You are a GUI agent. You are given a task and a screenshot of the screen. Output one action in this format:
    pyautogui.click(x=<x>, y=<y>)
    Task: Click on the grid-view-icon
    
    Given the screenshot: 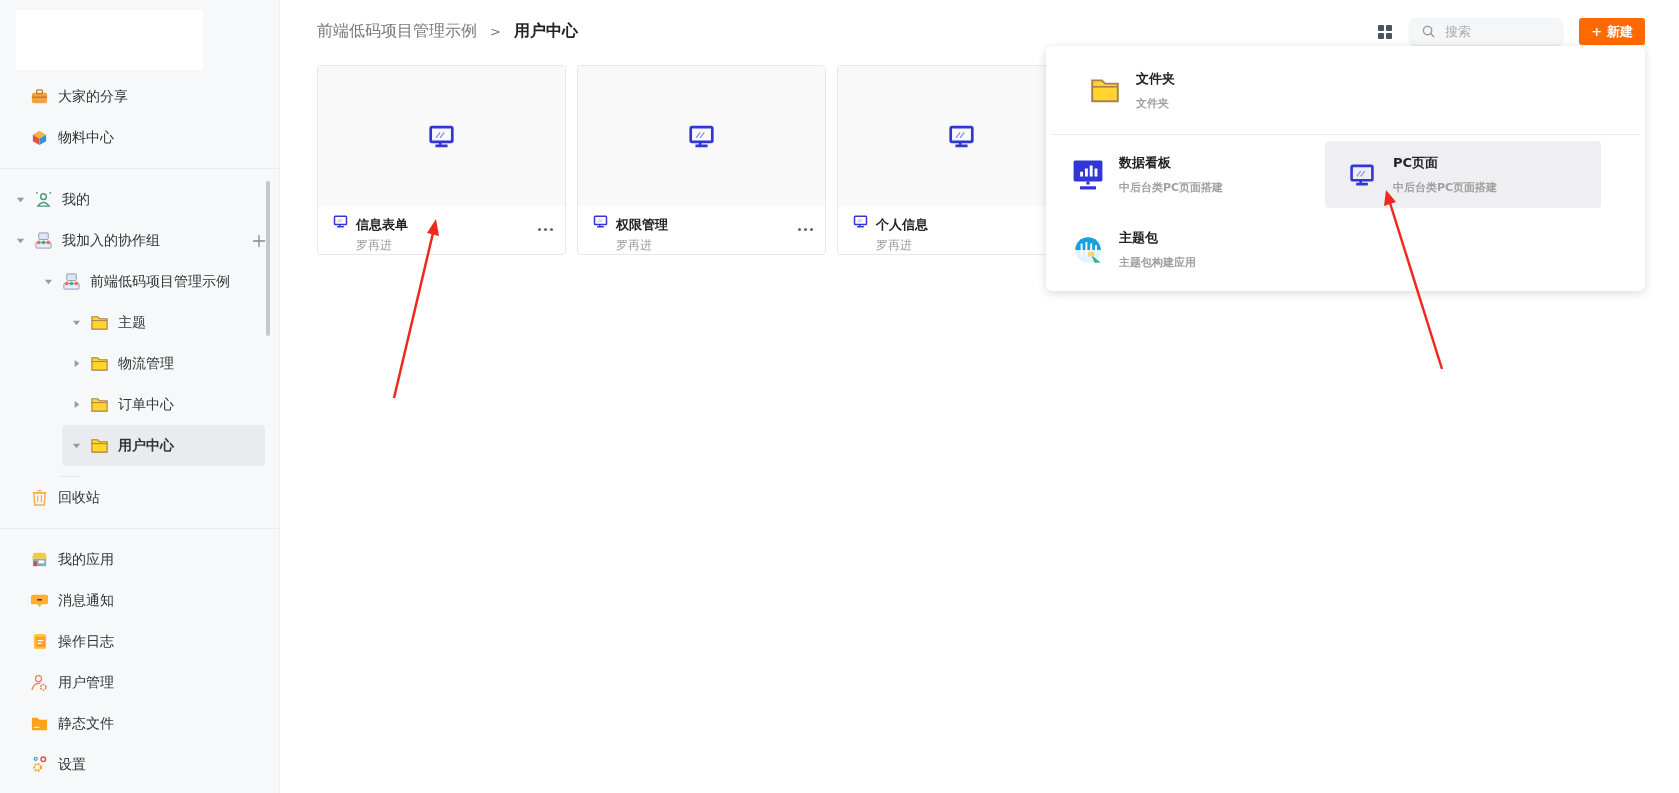 What is the action you would take?
    pyautogui.click(x=1385, y=31)
    